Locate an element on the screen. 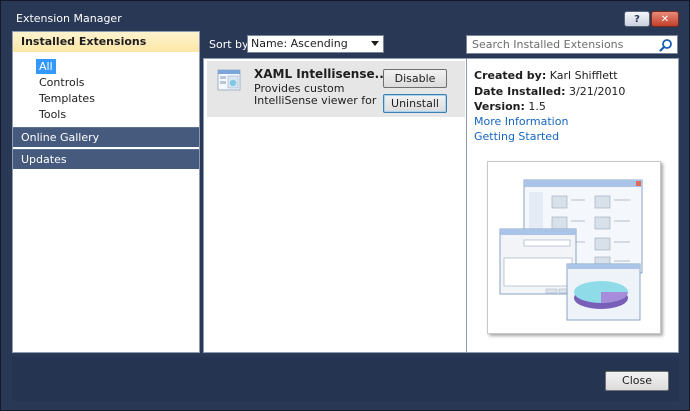 The height and width of the screenshot is (411, 690). footer-bar: Close is located at coordinates (345, 379).